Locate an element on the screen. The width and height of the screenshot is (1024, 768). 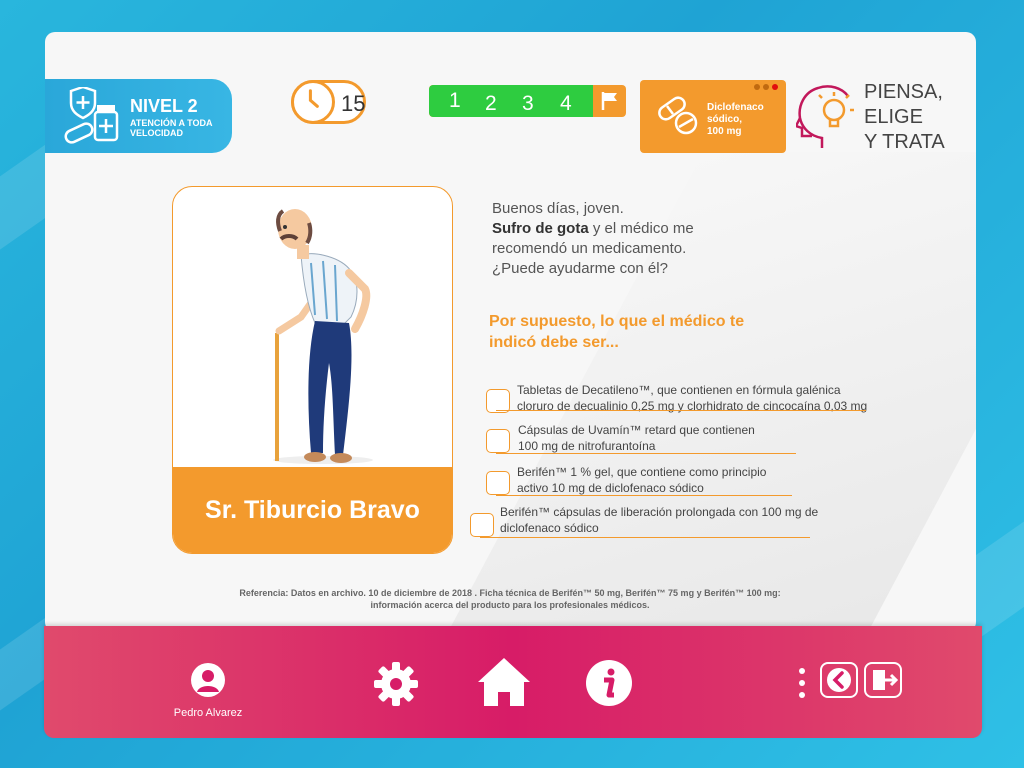
gear-icon is located at coordinates (396, 684).